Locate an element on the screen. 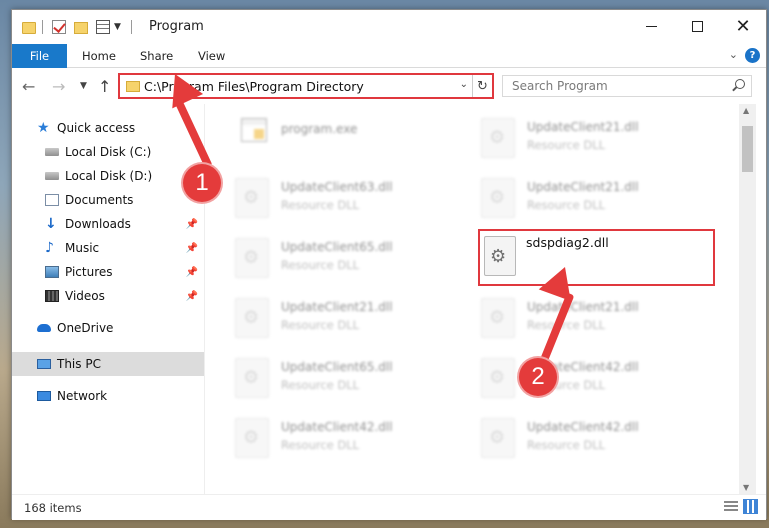  sidebar-item-label: Network is located at coordinates (82, 396).